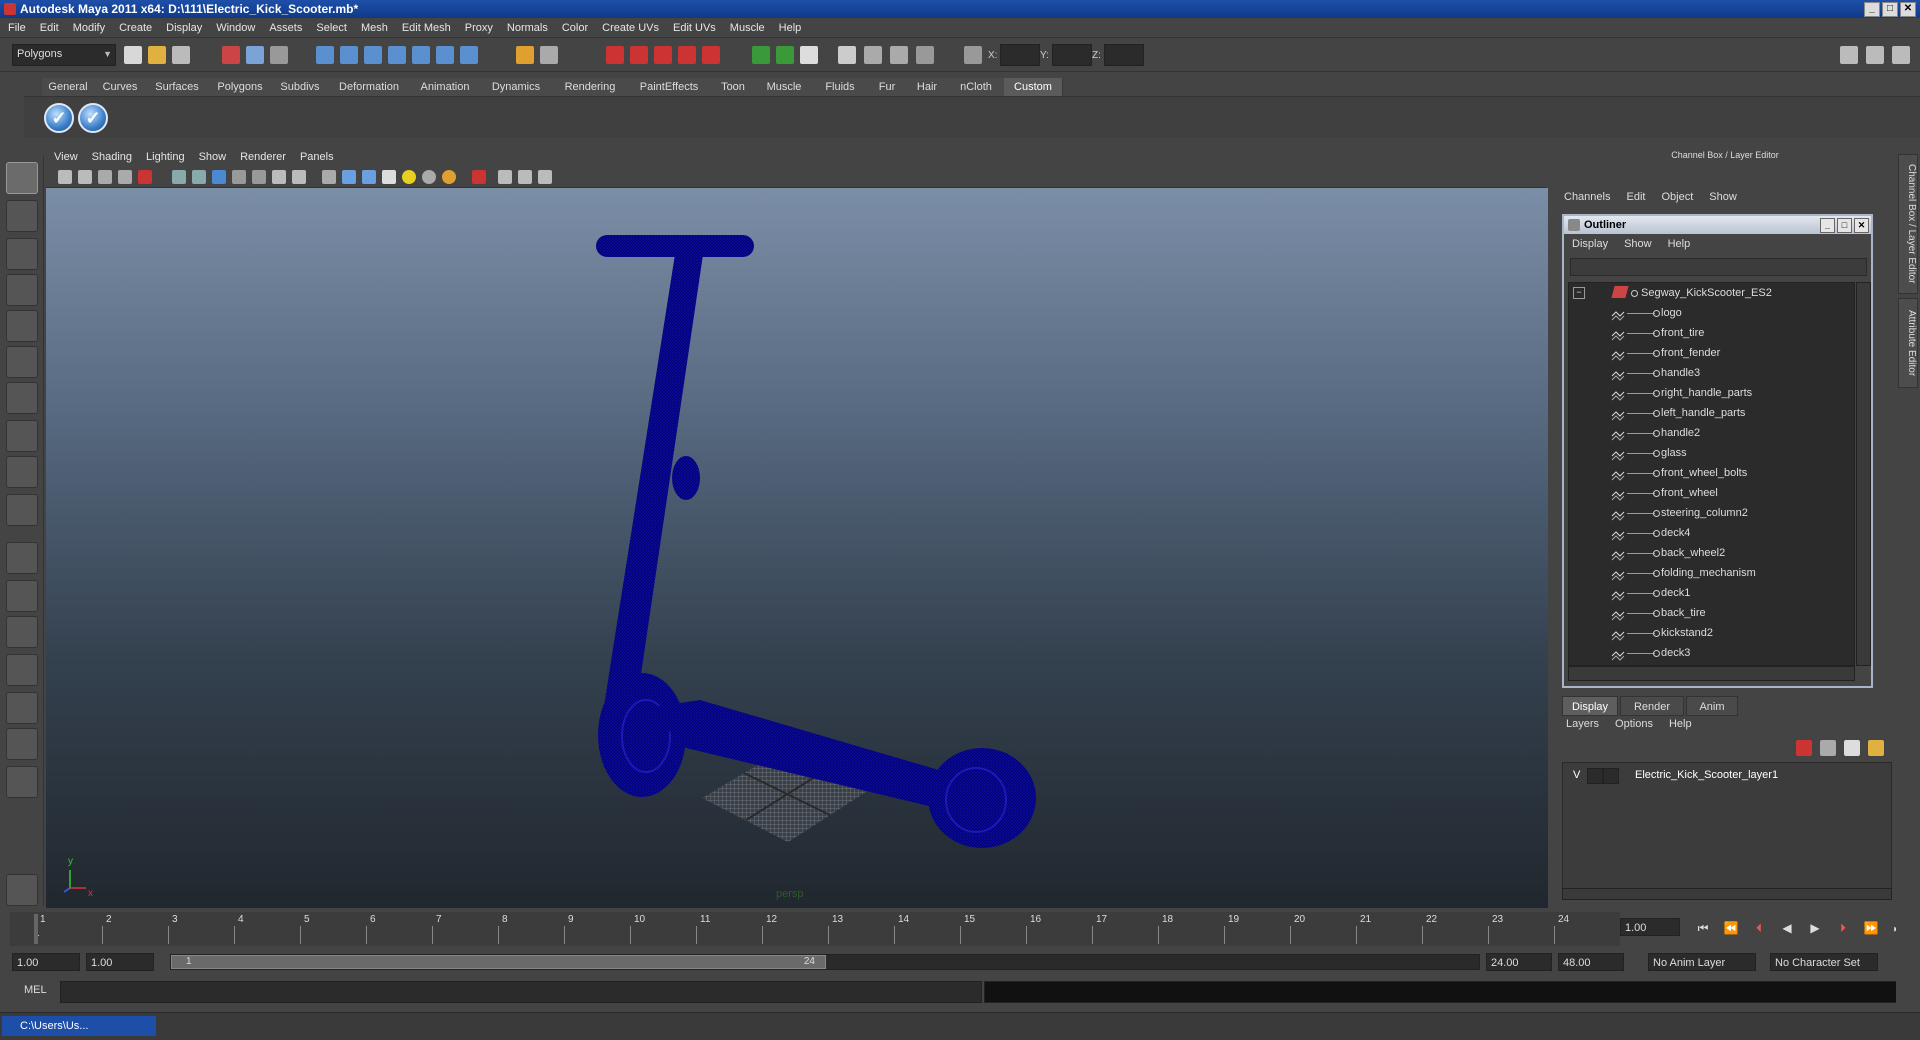 The height and width of the screenshot is (1040, 1920). What do you see at coordinates (22, 290) in the screenshot?
I see `move-tool-icon` at bounding box center [22, 290].